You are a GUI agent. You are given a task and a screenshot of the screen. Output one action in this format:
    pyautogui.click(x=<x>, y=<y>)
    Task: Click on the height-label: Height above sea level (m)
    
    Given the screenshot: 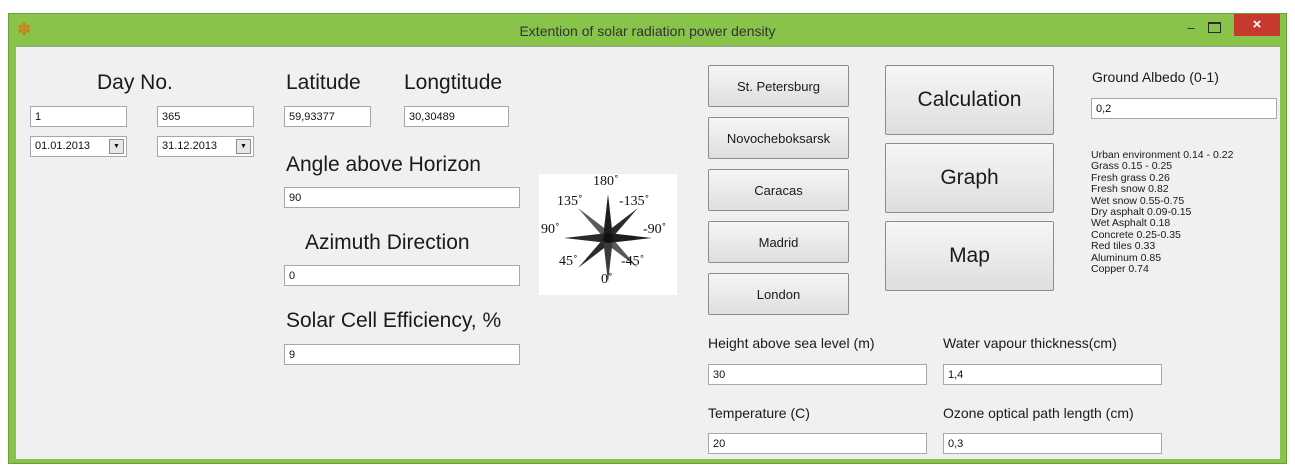 What is the action you would take?
    pyautogui.click(x=791, y=343)
    